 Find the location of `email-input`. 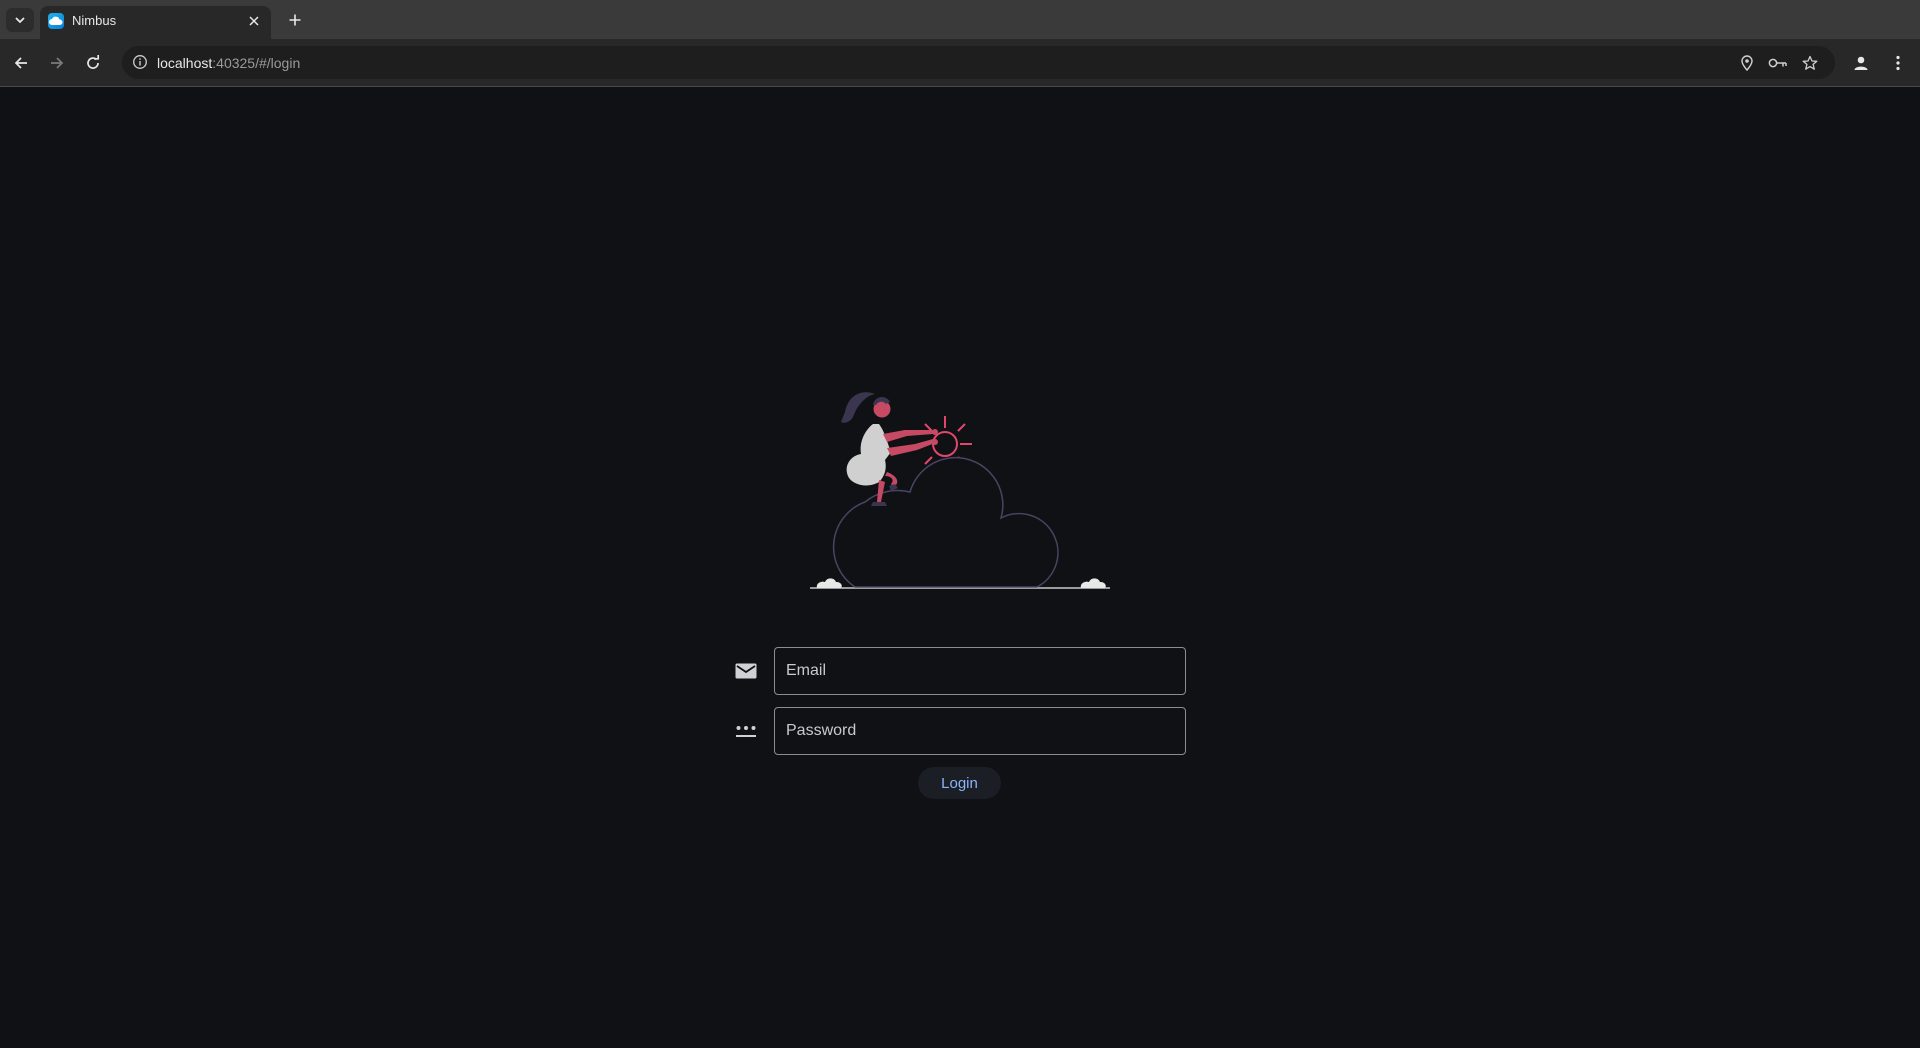

email-input is located at coordinates (980, 671).